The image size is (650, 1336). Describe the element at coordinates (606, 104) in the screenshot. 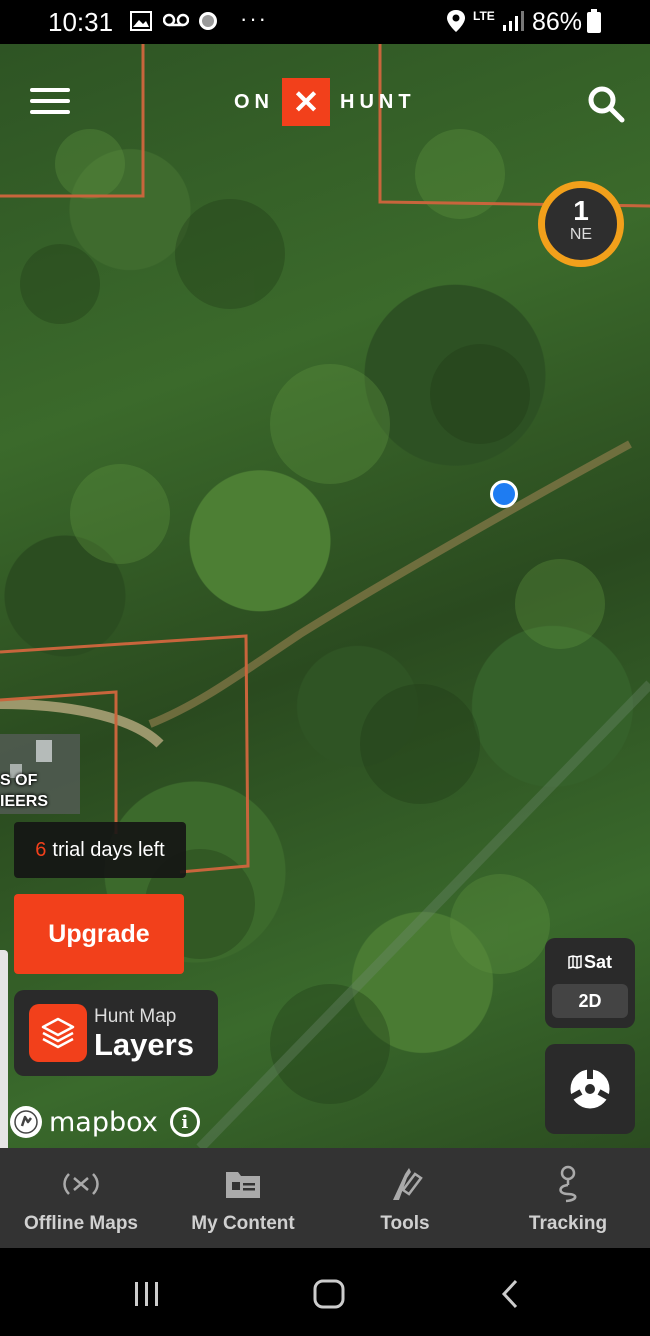

I see `search-icon` at that location.